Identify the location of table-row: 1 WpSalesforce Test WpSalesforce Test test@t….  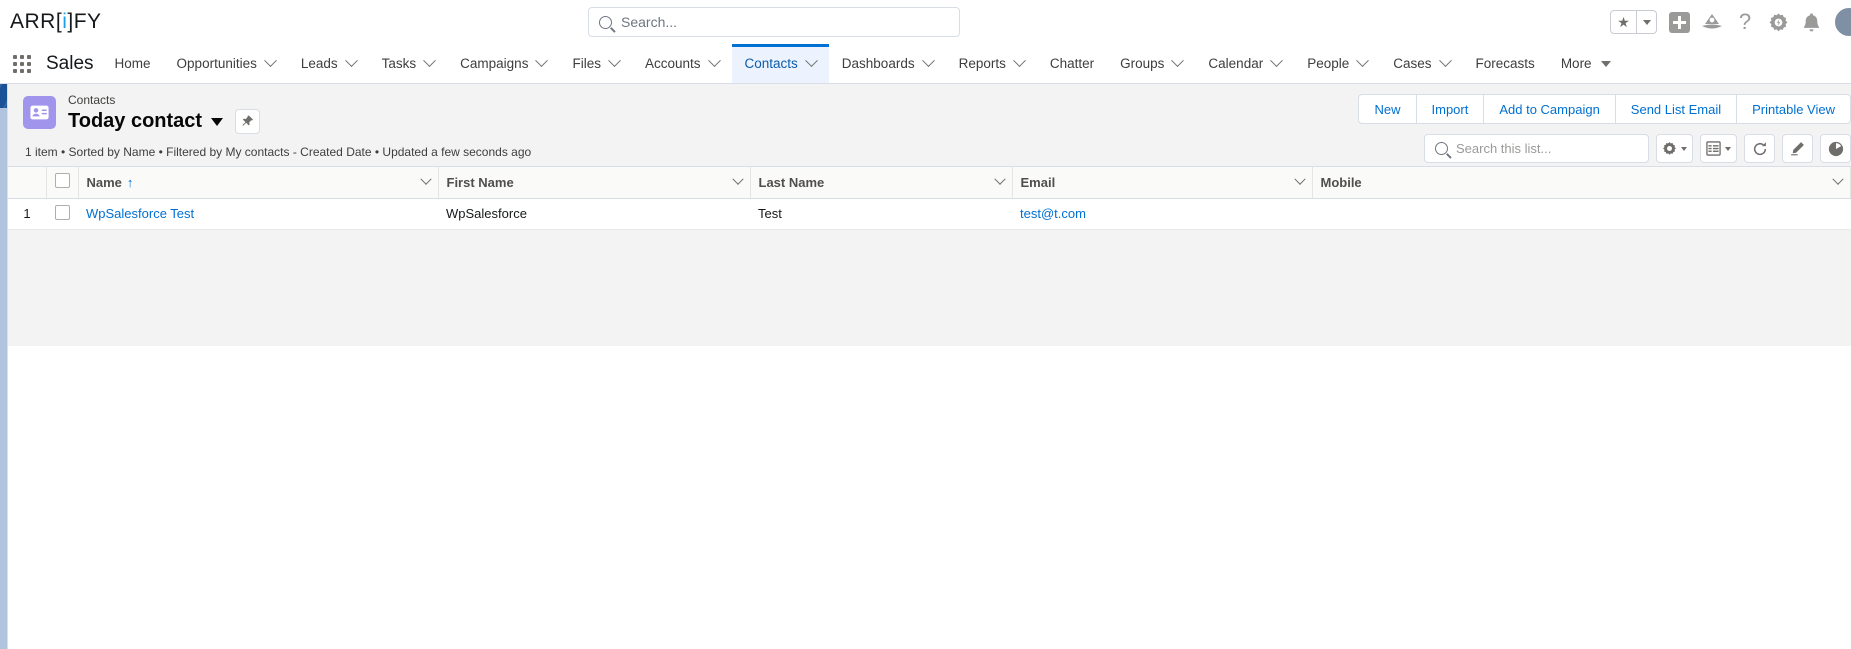
(929, 214).